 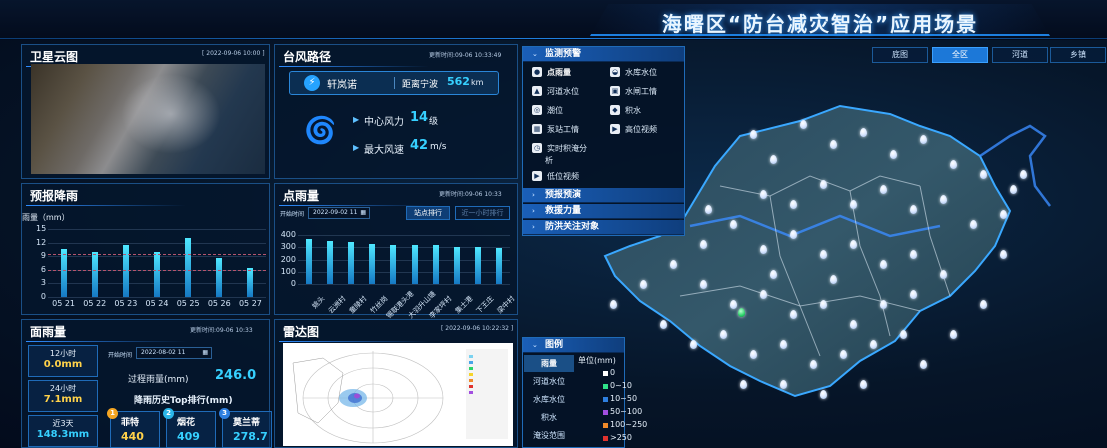 What do you see at coordinates (603, 195) in the screenshot?
I see `menu-forecast-header: › 预报预演` at bounding box center [603, 195].